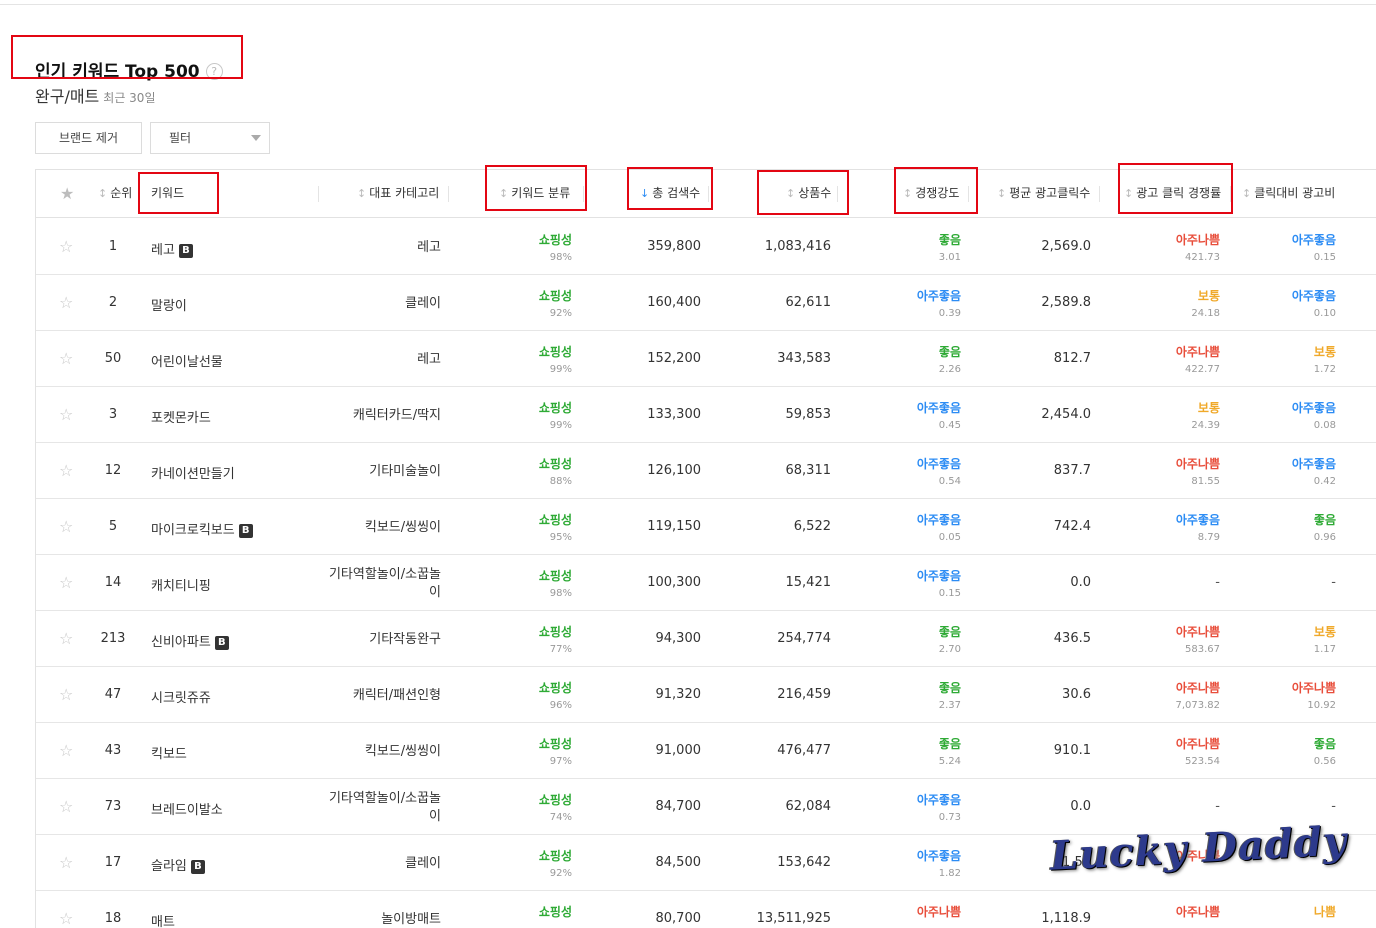  I want to click on keyword-type-percent: 88%, so click(560, 481).